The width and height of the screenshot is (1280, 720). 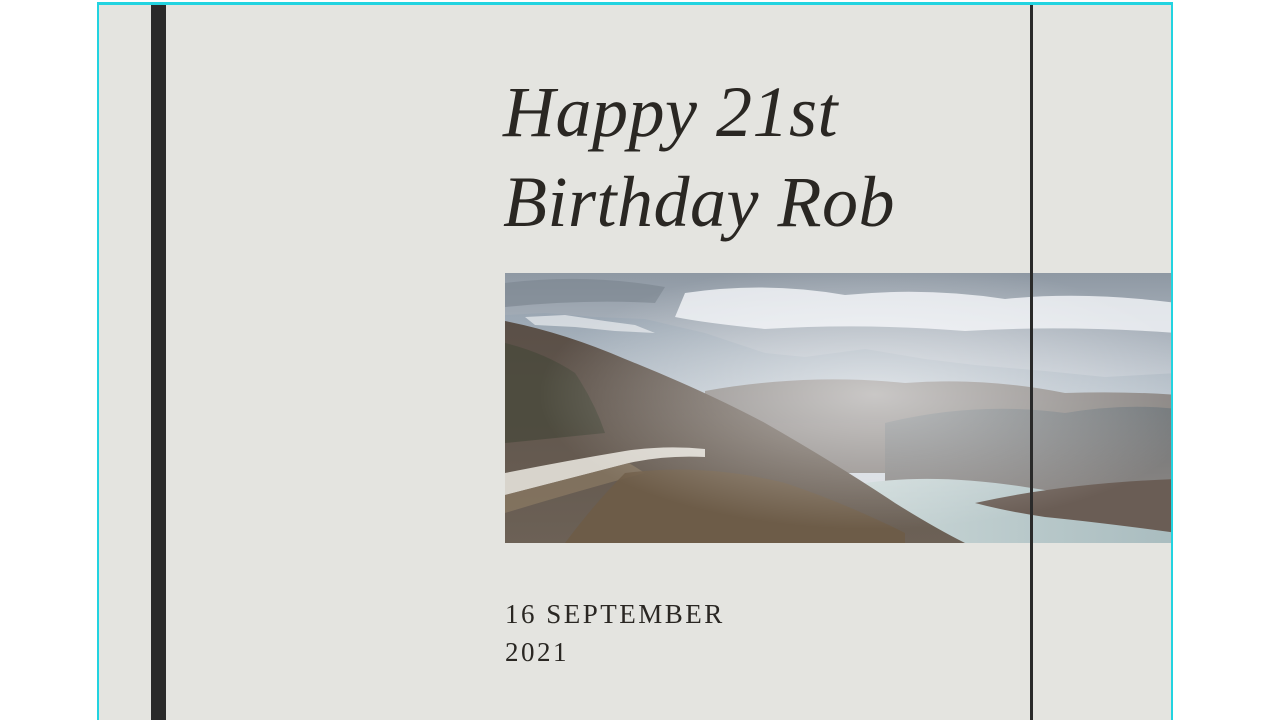 What do you see at coordinates (699, 202) in the screenshot?
I see `title-line-2: Birthday Rob` at bounding box center [699, 202].